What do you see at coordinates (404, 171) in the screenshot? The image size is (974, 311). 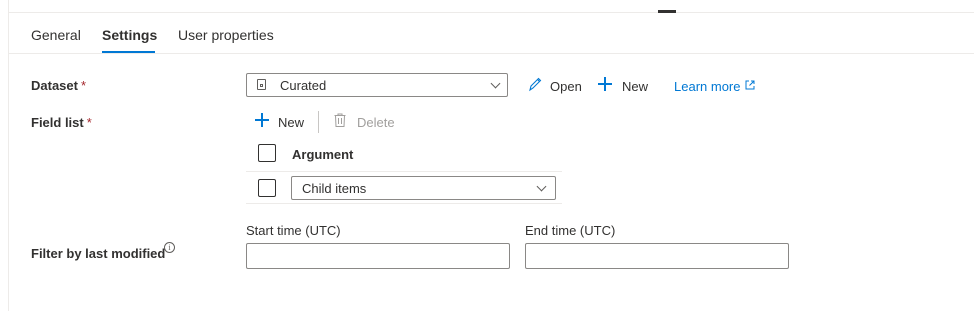 I see `header-row-divider` at bounding box center [404, 171].